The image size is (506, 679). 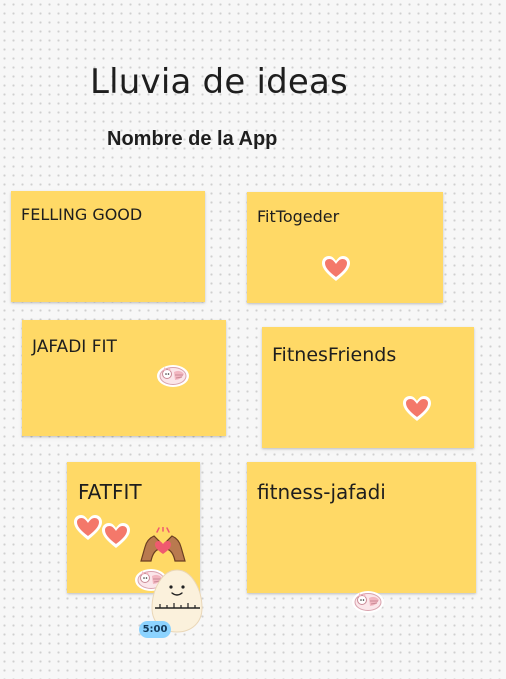 I want to click on board-subtitle: Nombre de la App, so click(x=192, y=139).